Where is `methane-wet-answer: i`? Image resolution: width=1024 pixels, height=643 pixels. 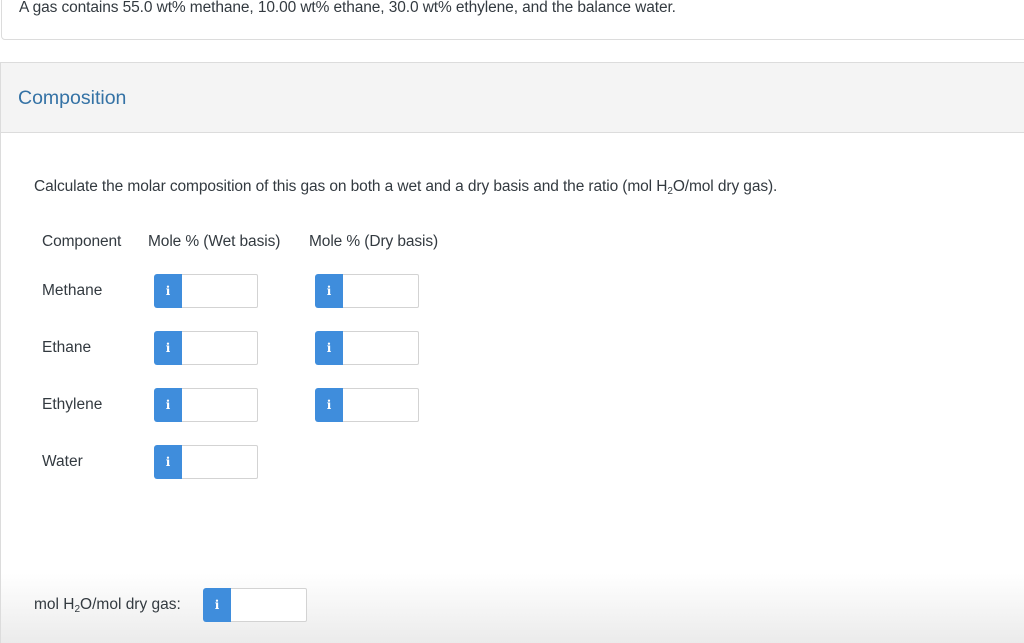
methane-wet-answer: i is located at coordinates (206, 291).